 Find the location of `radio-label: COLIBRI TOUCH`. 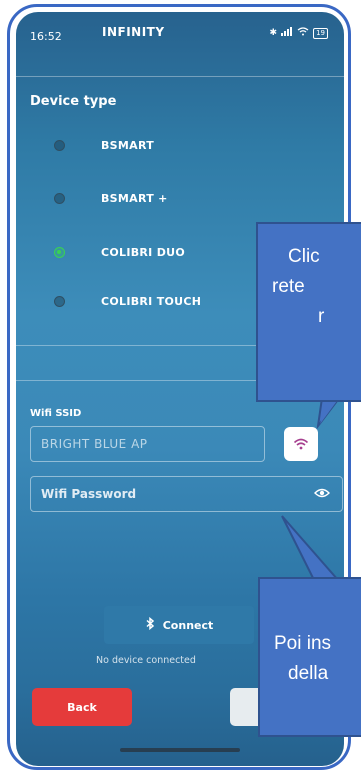

radio-label: COLIBRI TOUCH is located at coordinates (151, 301).